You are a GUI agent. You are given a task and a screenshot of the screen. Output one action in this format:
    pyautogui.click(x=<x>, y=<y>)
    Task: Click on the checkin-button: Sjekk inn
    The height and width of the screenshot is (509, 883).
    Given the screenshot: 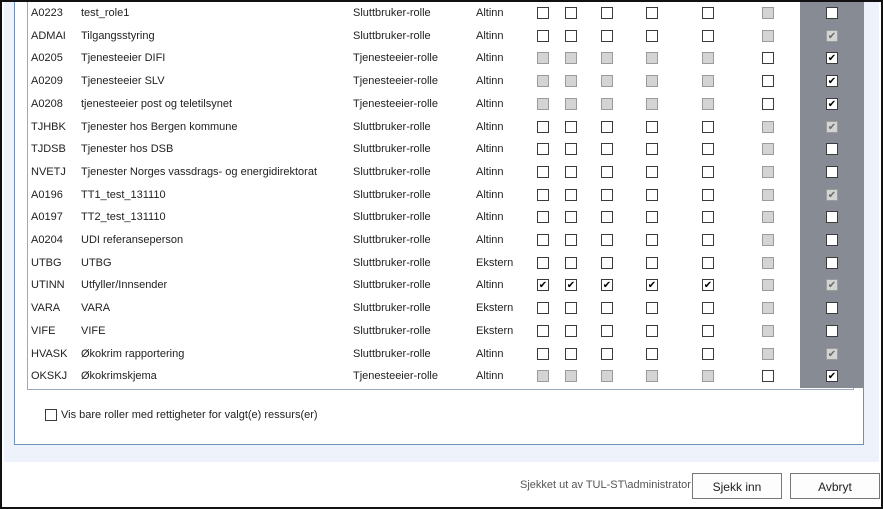 What is the action you would take?
    pyautogui.click(x=737, y=486)
    